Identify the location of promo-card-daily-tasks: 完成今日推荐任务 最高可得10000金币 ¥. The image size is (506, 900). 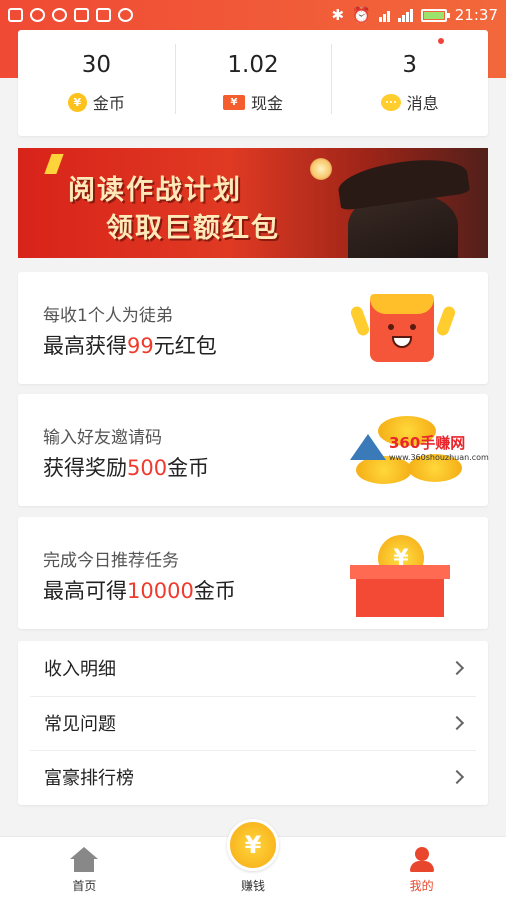
(253, 573).